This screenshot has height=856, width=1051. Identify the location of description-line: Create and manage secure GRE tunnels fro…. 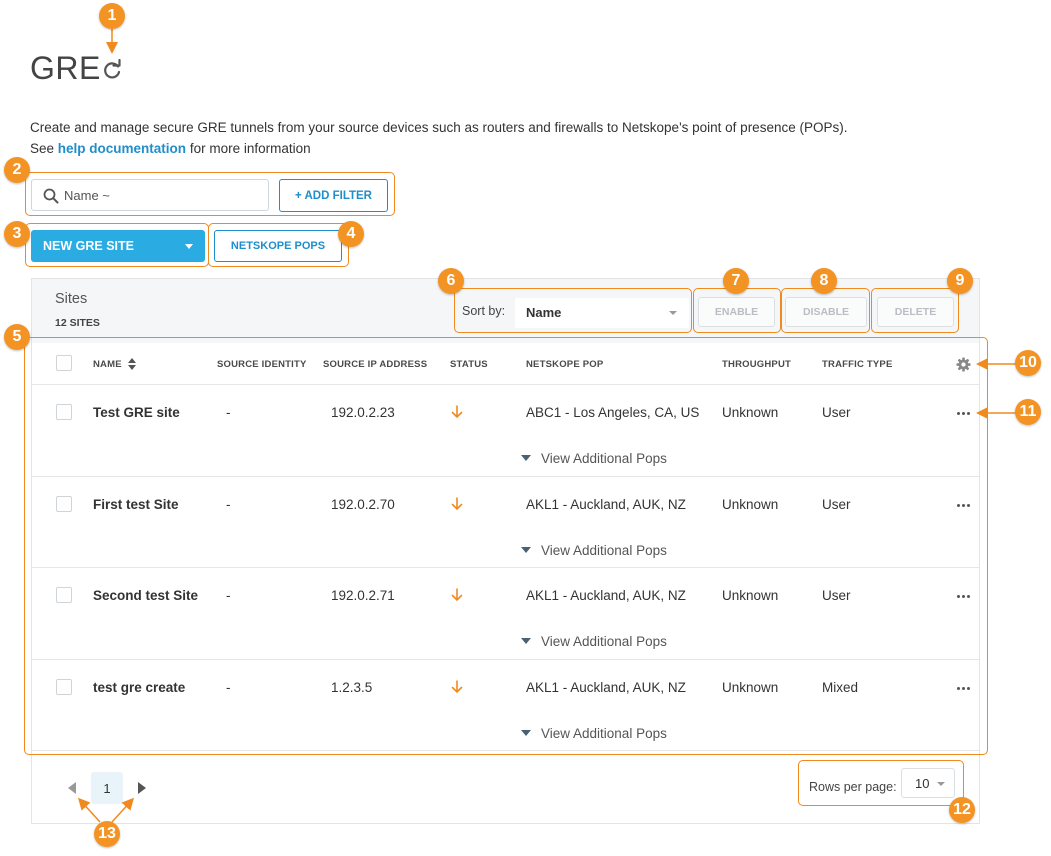
(439, 127).